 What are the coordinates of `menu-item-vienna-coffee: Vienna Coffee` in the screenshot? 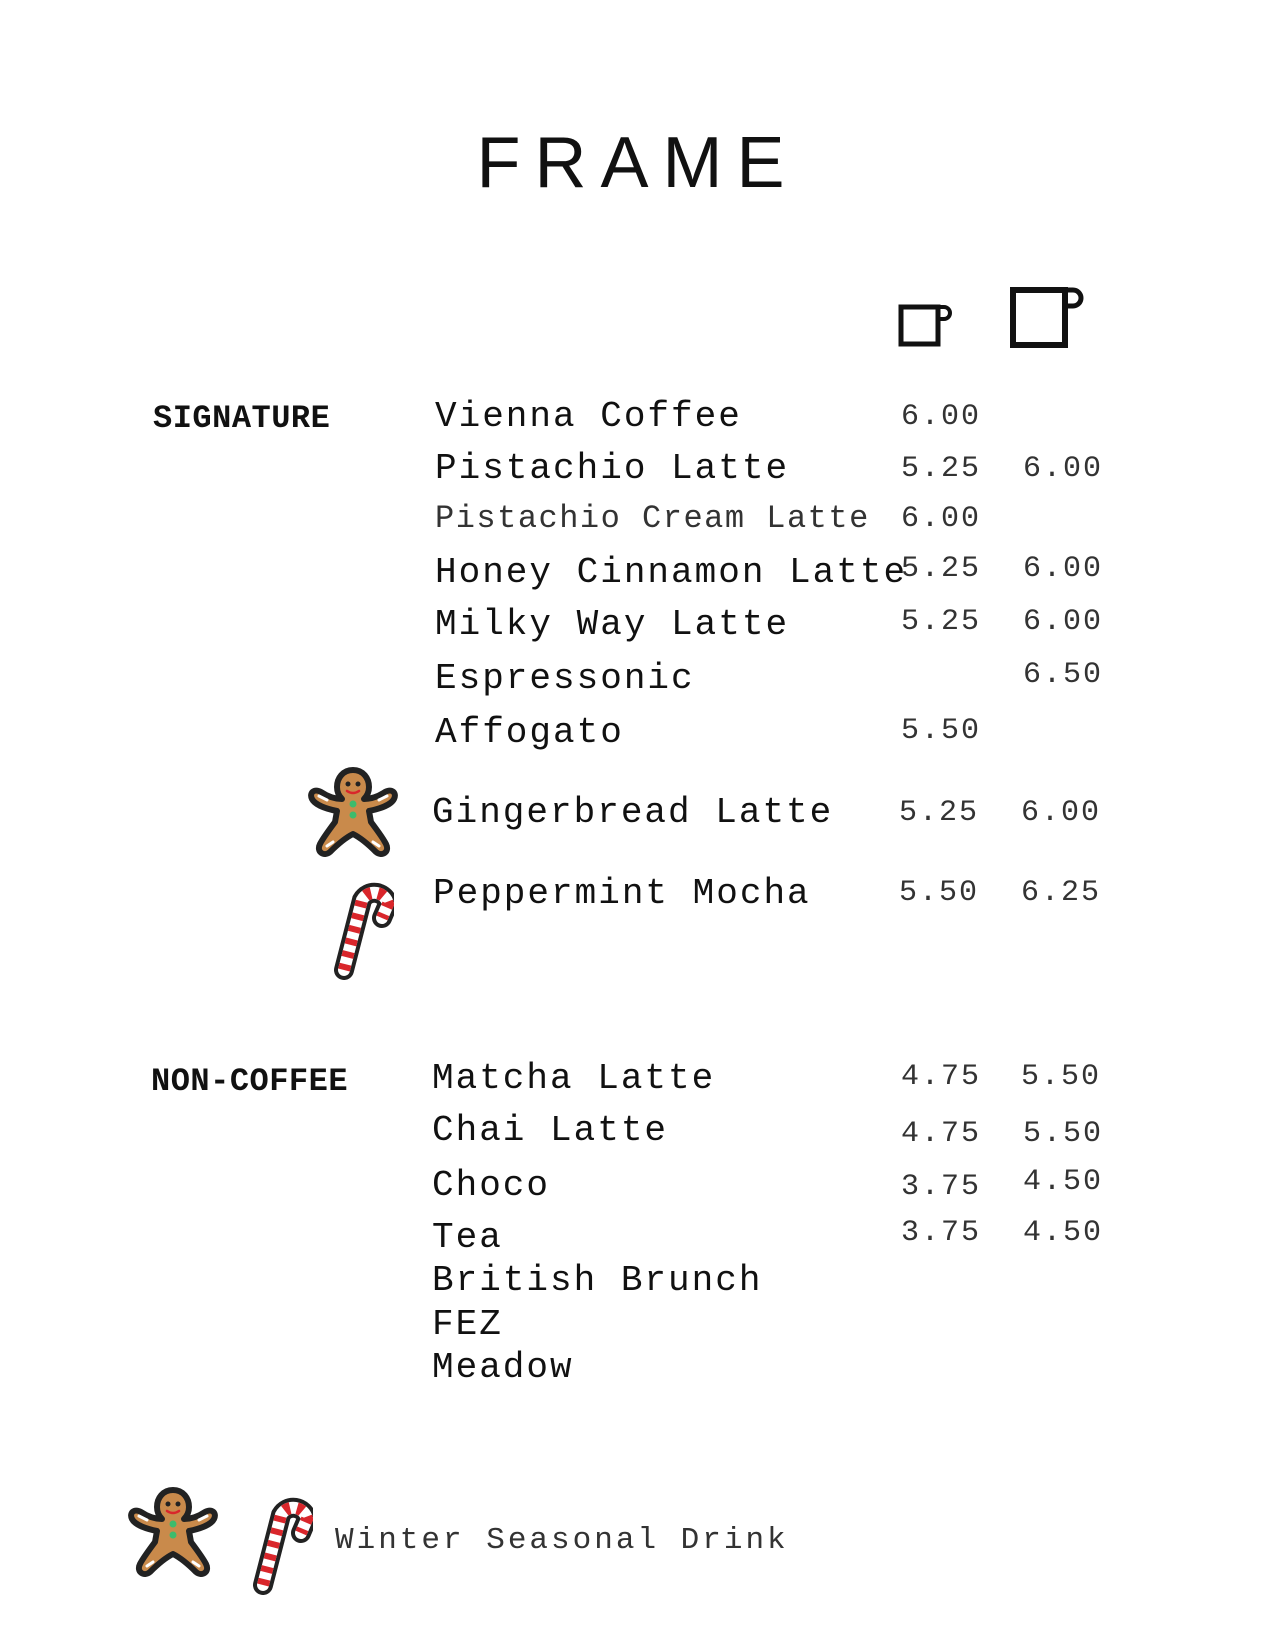 It's located at (588, 416).